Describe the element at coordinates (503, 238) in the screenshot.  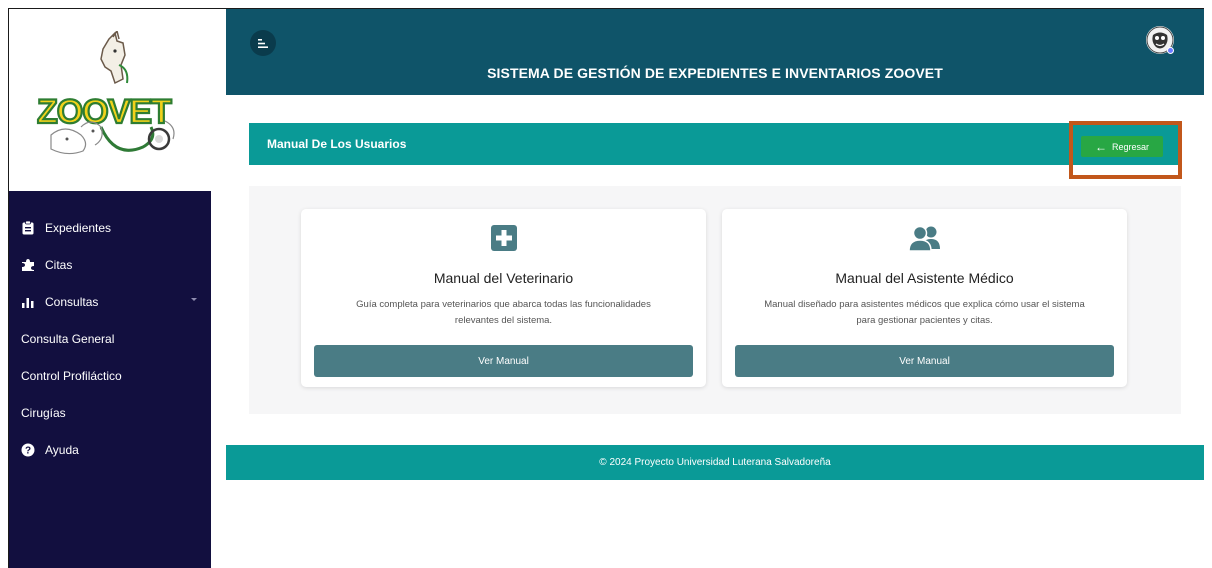
I see `medical-plus-icon` at that location.